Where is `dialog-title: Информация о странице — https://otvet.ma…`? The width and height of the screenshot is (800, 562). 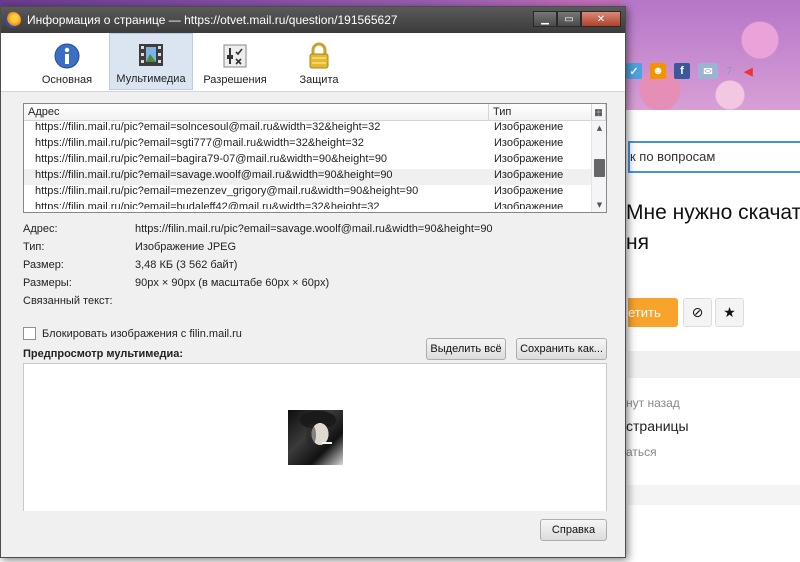
dialog-title: Информация о странице — https://otvet.ma… is located at coordinates (212, 20).